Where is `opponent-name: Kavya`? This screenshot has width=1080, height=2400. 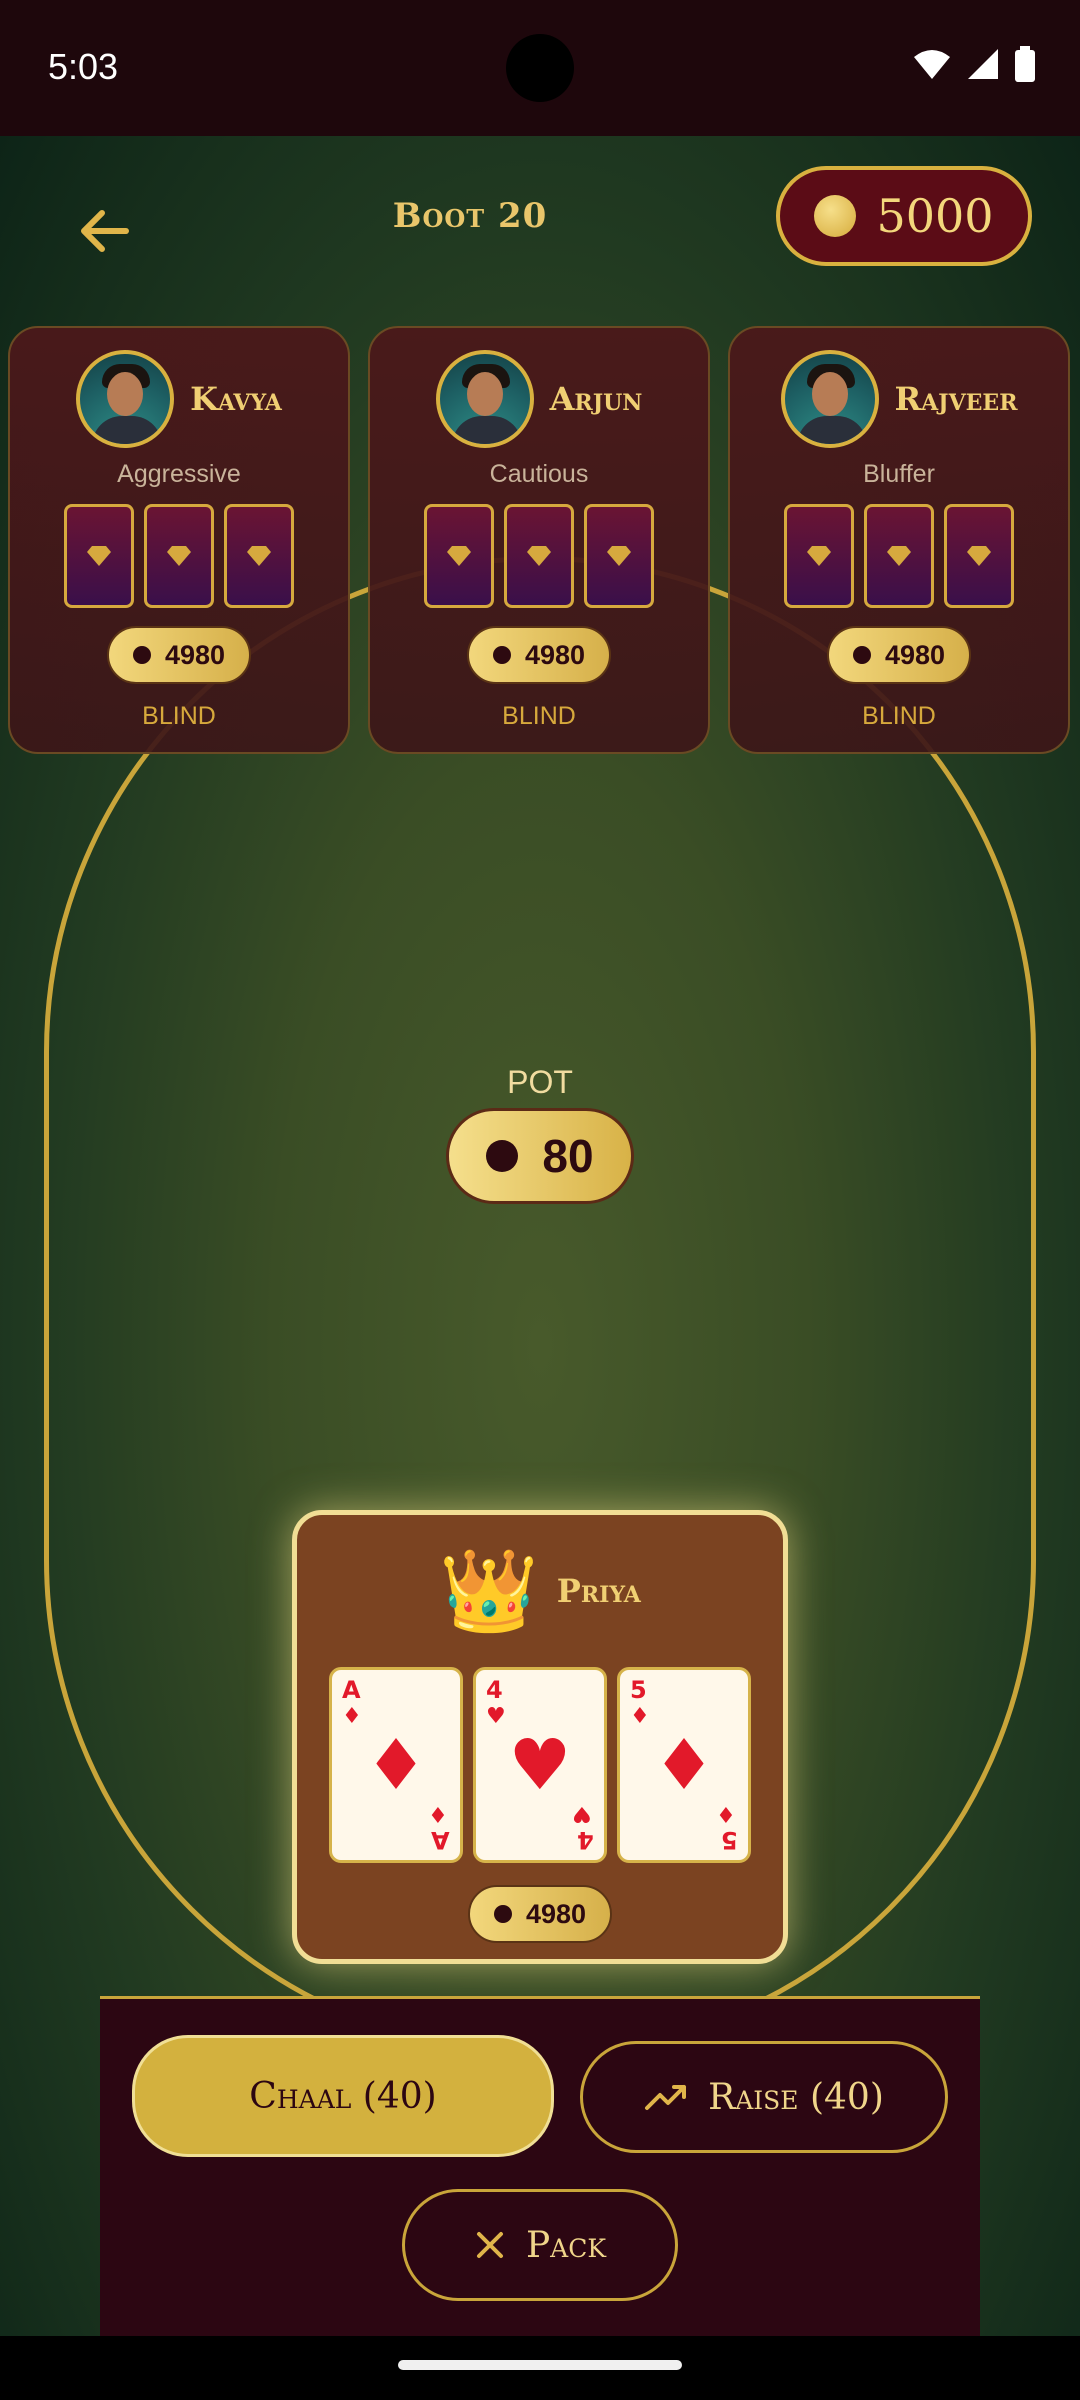 opponent-name: Kavya is located at coordinates (236, 399).